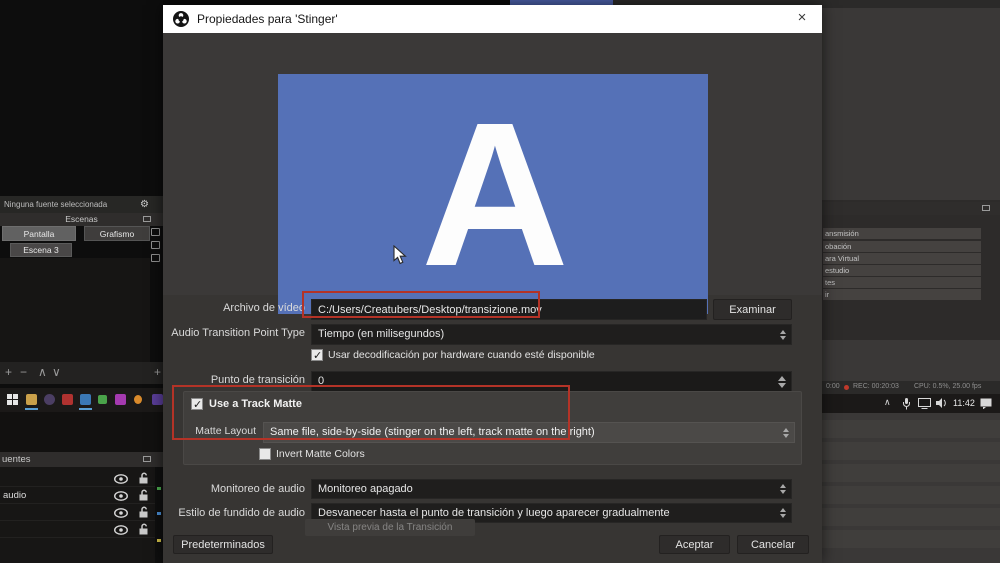 The image size is (1000, 563). I want to click on scene-list-area, so click(75, 310).